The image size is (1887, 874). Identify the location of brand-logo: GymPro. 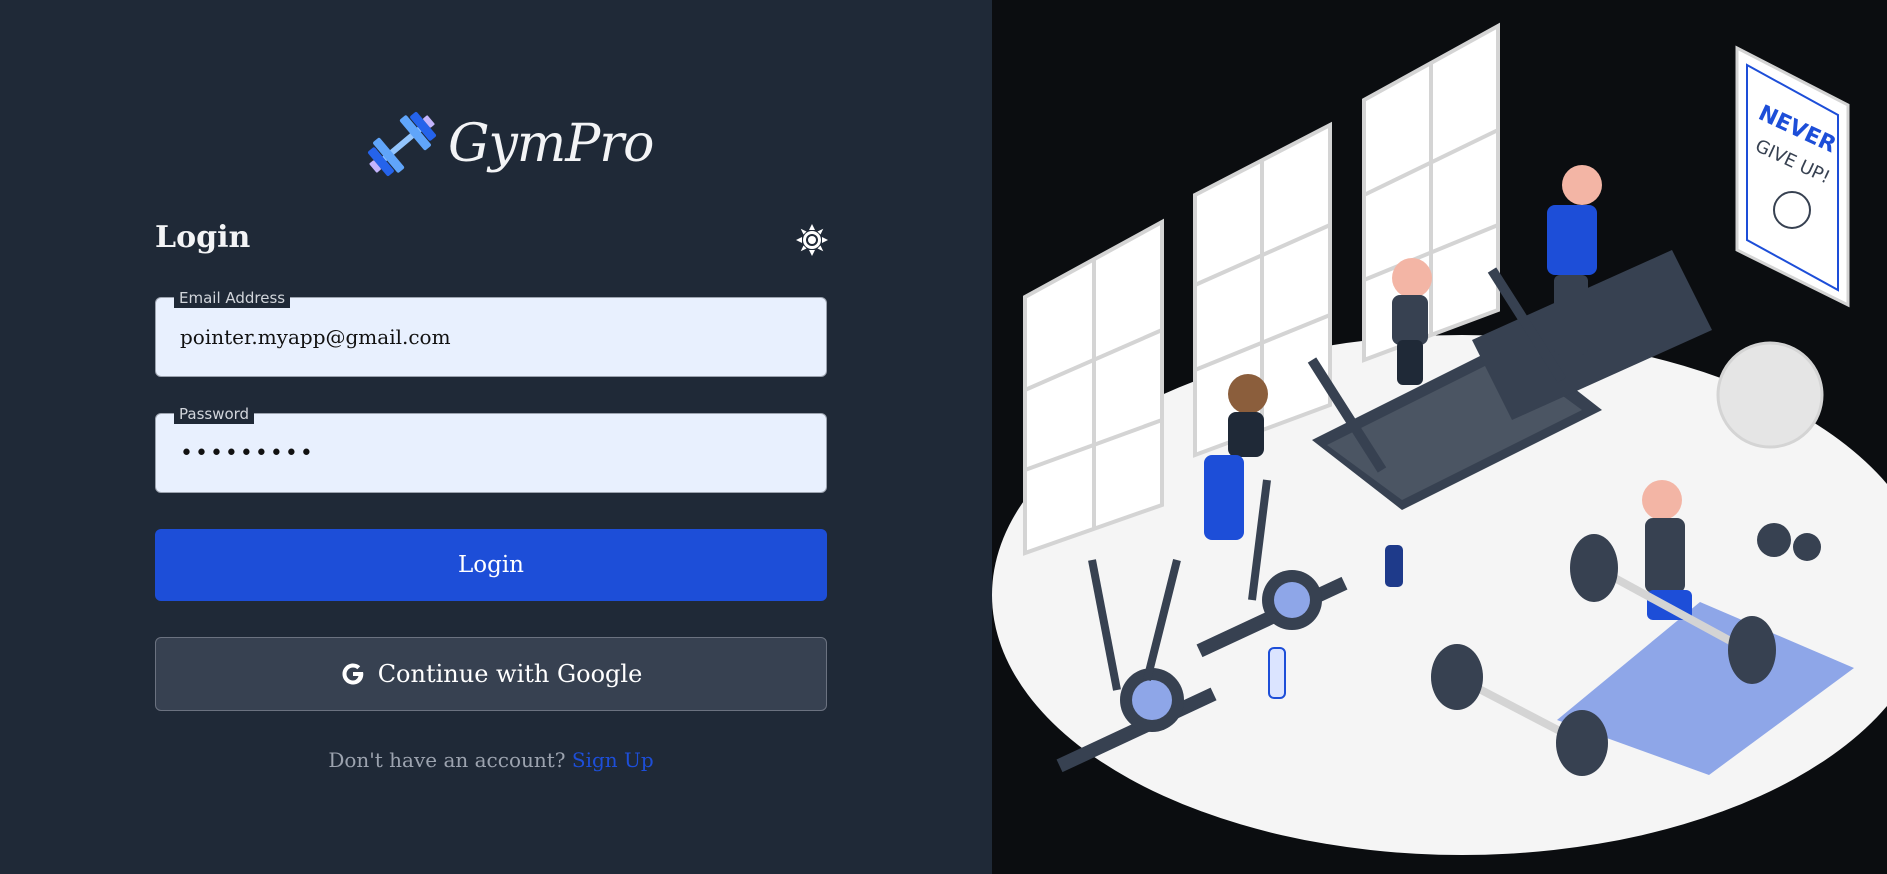
(508, 144).